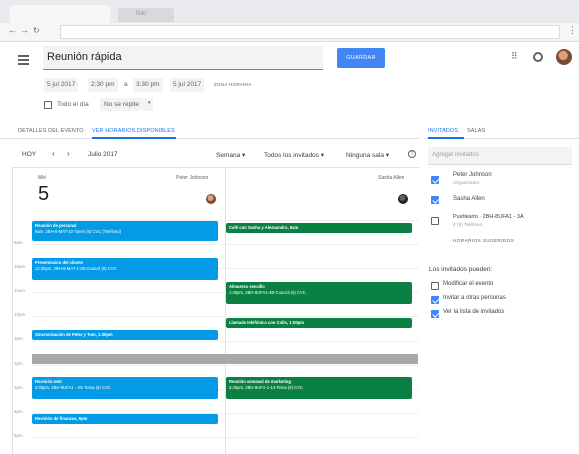  I want to click on start-date: 5 jul 2017, so click(61, 85).